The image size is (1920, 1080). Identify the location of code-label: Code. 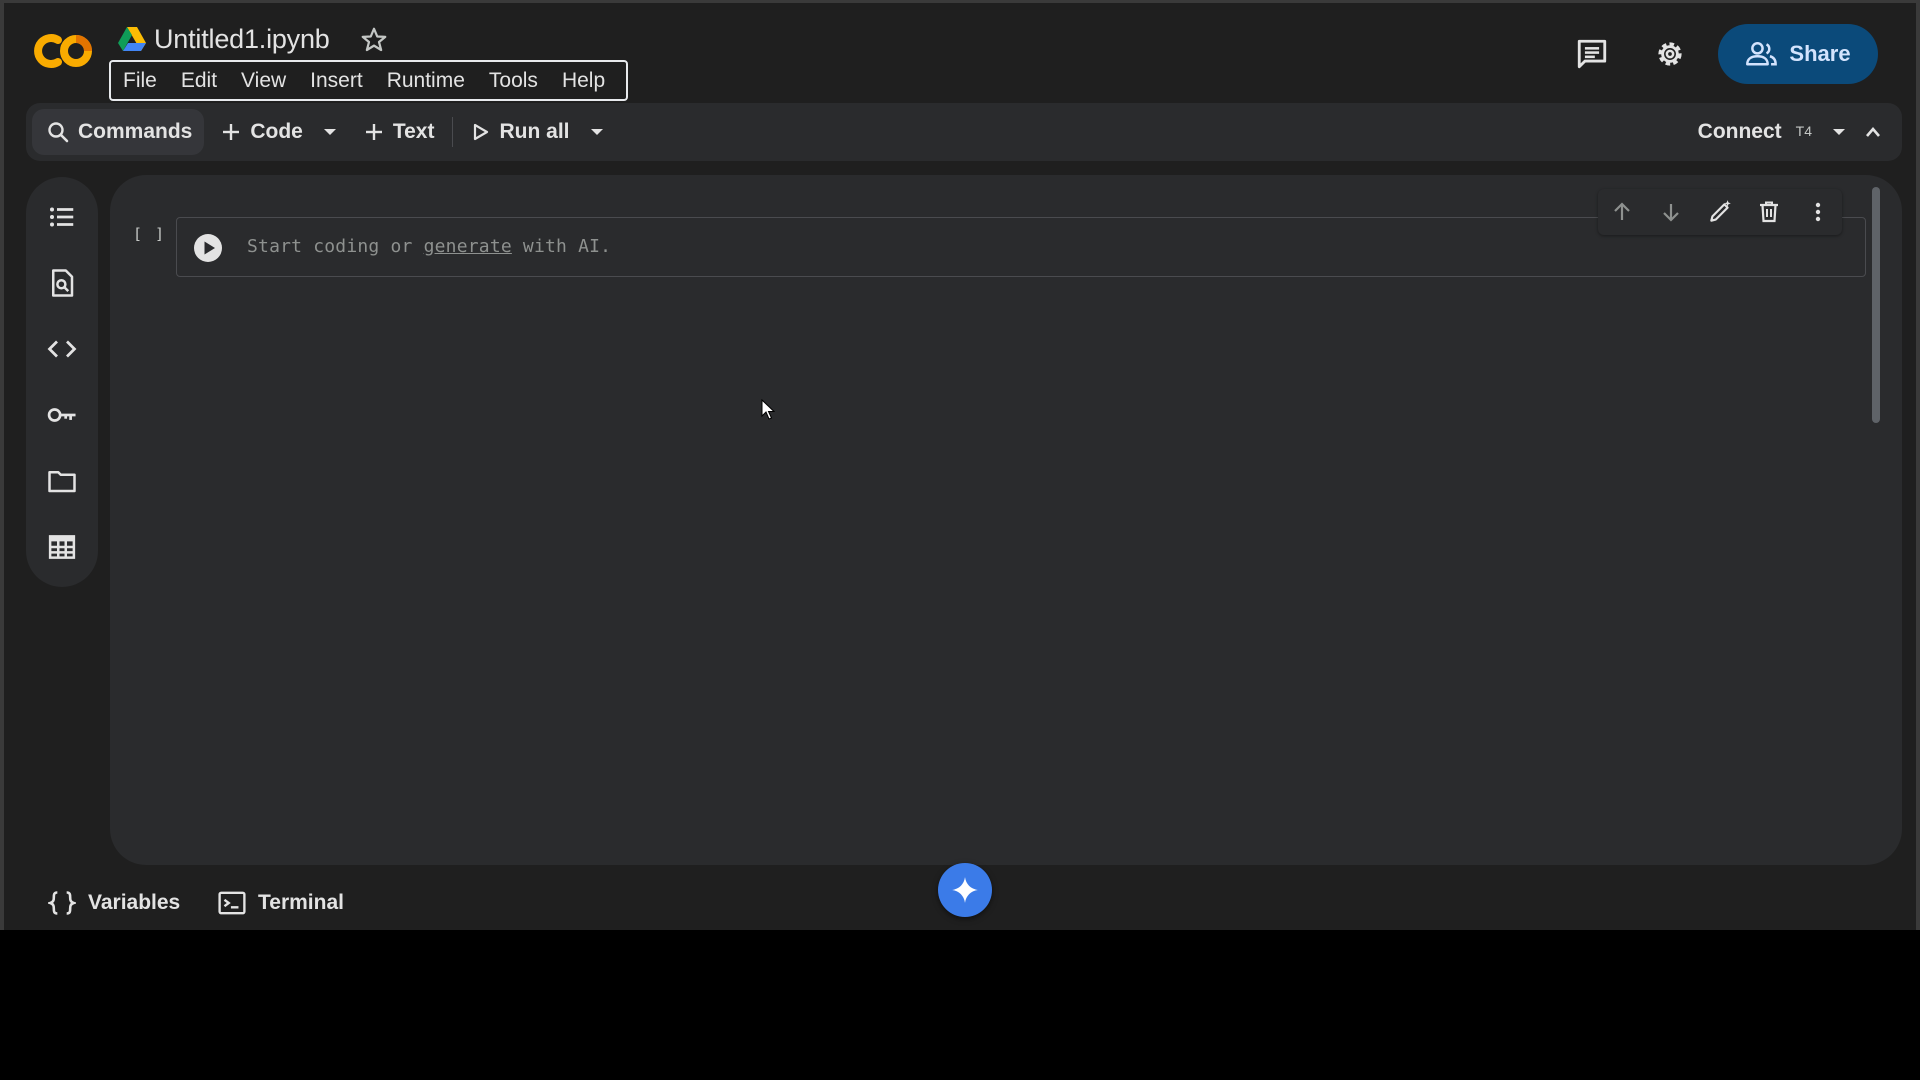
(276, 131).